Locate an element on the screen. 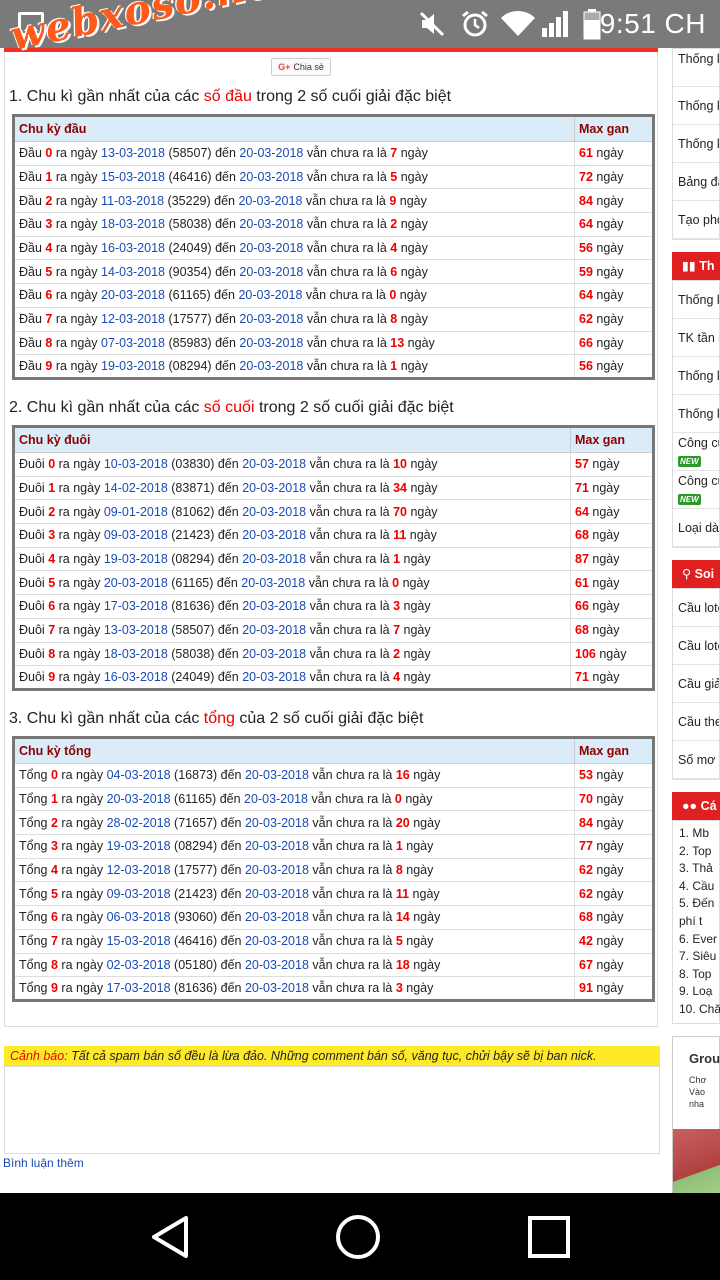 The height and width of the screenshot is (1280, 720). group-ad-banner: Grou Chơ Vào nha is located at coordinates (696, 1114).